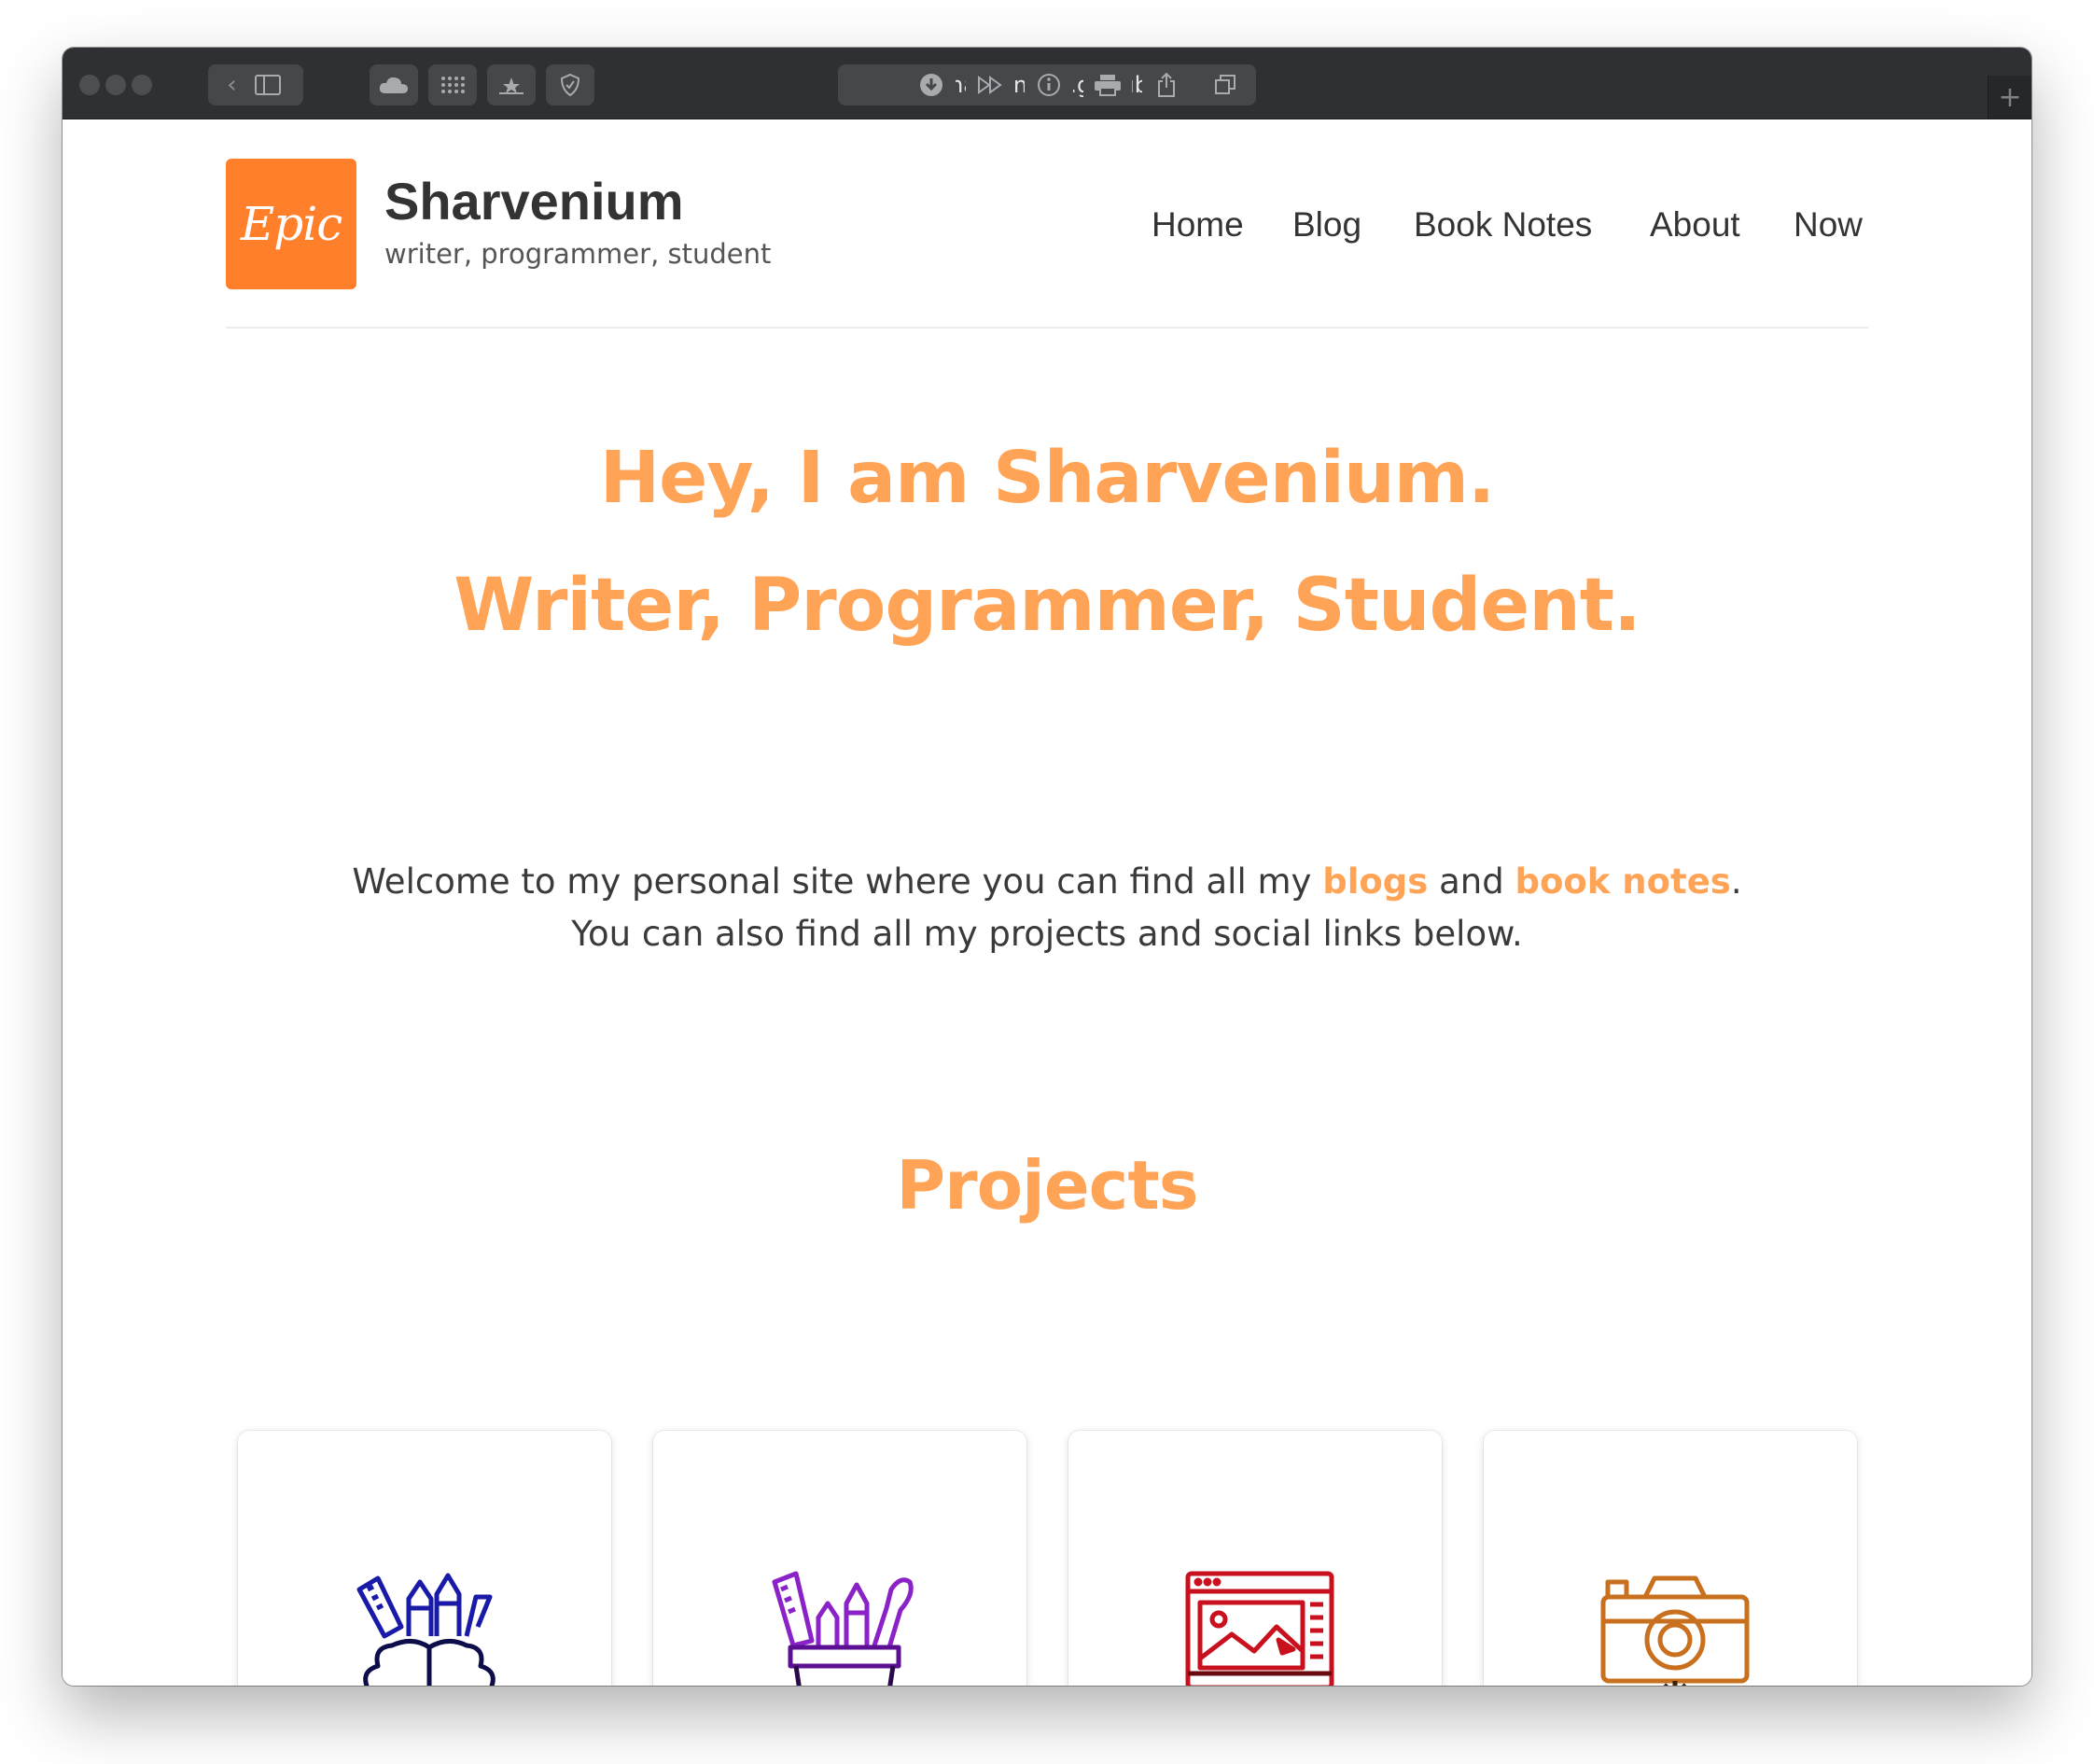 This screenshot has width=2094, height=1764. I want to click on plus-icon: +, so click(2010, 97).